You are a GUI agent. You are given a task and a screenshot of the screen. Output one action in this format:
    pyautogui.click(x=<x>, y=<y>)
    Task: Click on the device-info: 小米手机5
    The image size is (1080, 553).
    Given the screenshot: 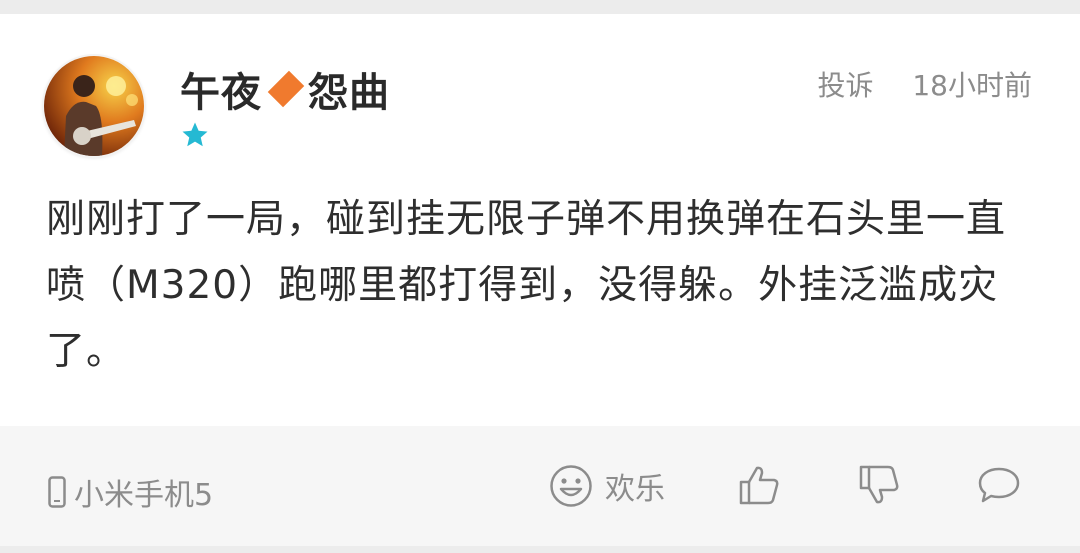 What is the action you would take?
    pyautogui.click(x=130, y=492)
    